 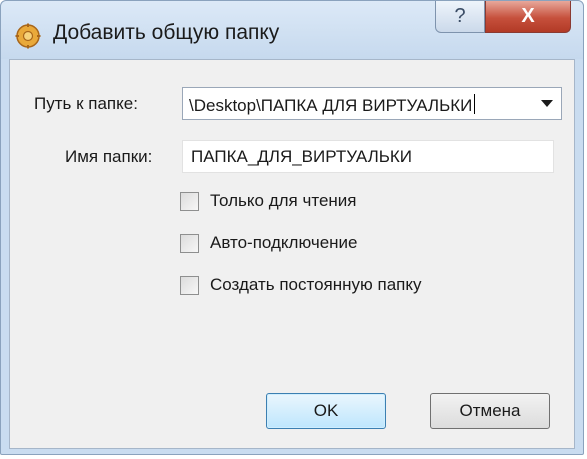 I want to click on path-combobox: \Desktop\ПАПКА ДЛЯ ВИРТУАЛЬКИ, so click(x=372, y=103).